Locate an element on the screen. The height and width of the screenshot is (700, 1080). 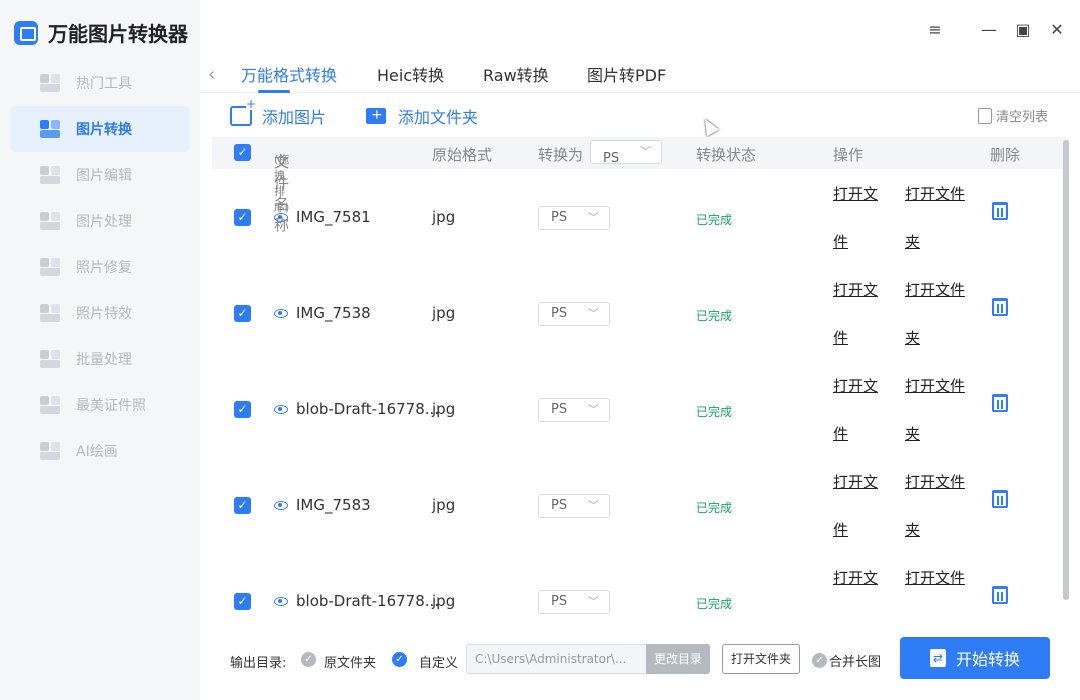
merge-long-image-toggle: ✓ 合并长图 is located at coordinates (846, 660).